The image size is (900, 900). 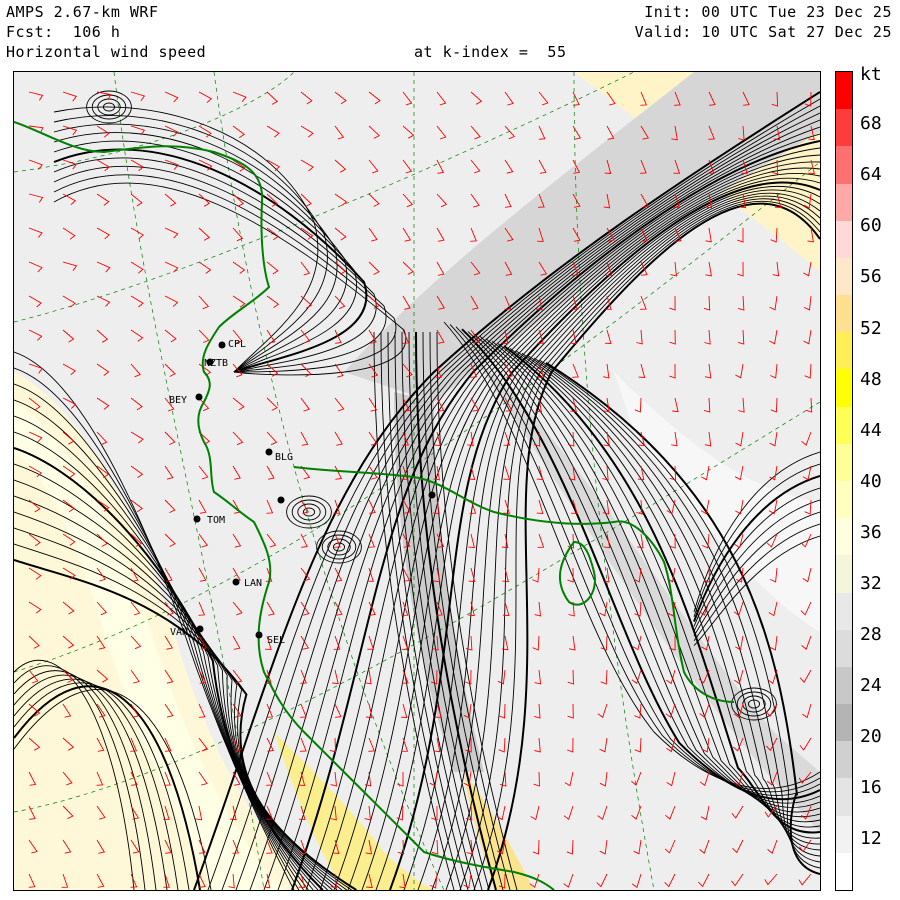 What do you see at coordinates (871, 379) in the screenshot?
I see `colorbar-label: 48` at bounding box center [871, 379].